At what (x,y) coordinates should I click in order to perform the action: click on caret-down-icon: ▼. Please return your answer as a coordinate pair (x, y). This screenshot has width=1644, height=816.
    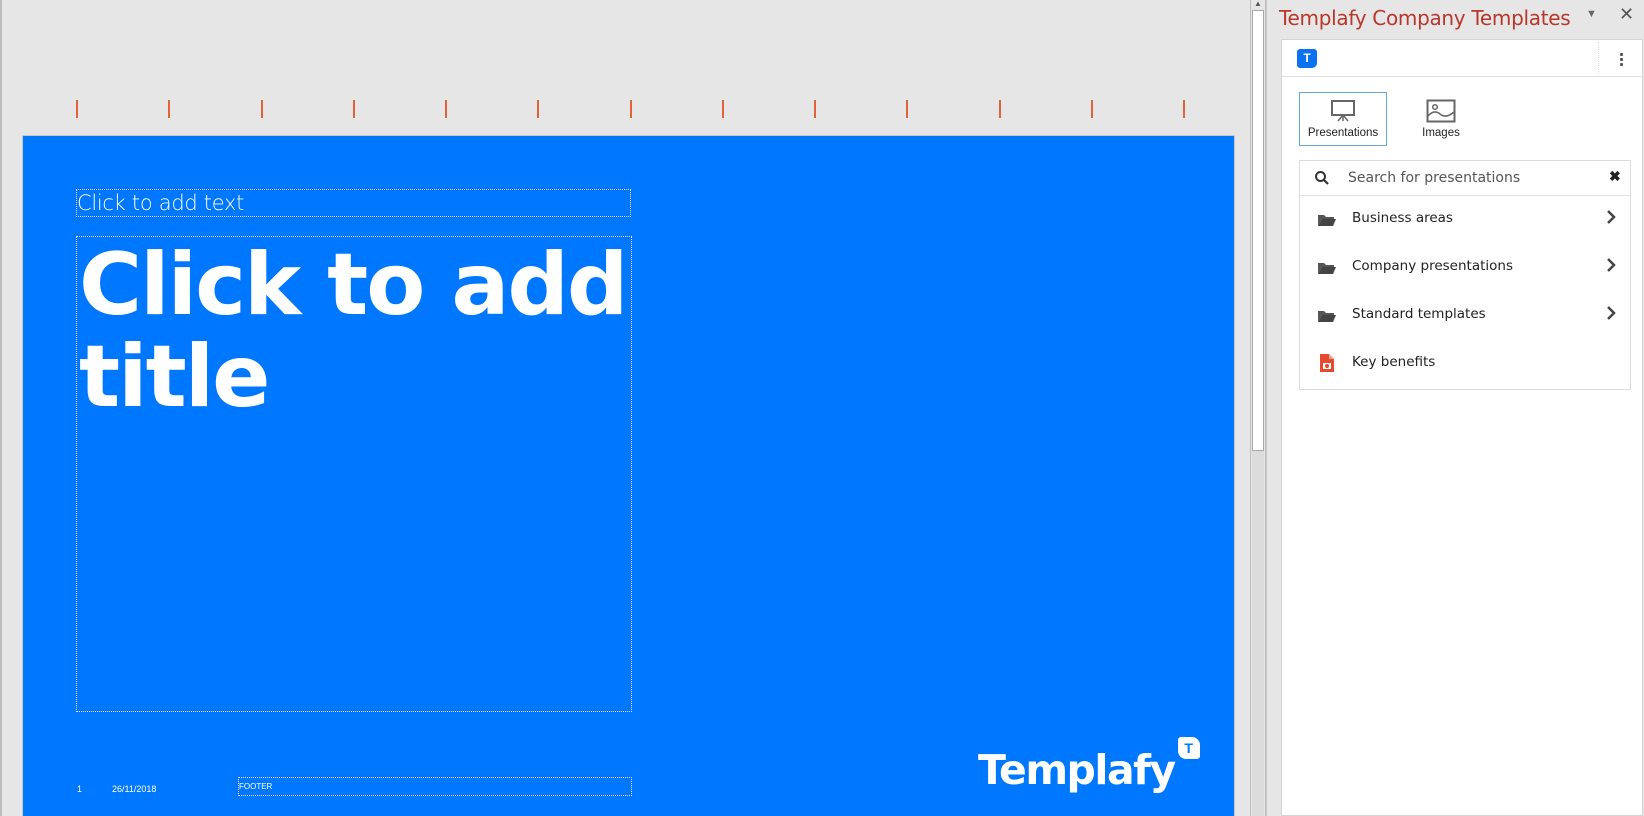
    Looking at the image, I should click on (1591, 14).